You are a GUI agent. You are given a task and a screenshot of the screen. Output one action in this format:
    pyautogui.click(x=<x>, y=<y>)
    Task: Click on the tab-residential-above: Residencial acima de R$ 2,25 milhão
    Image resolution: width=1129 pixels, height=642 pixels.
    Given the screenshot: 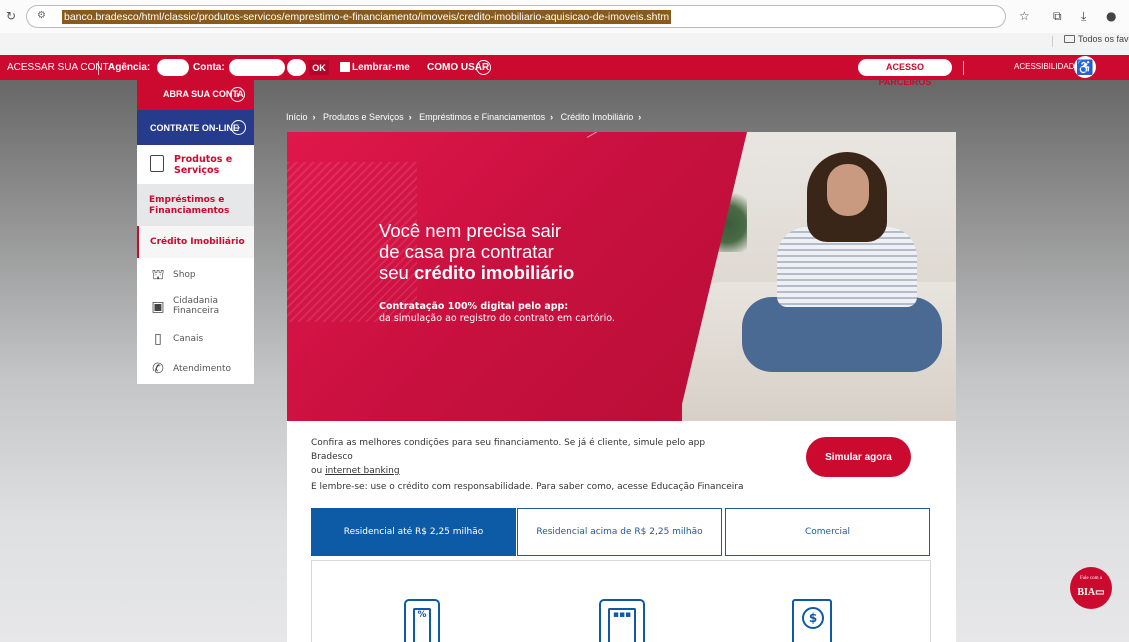 What is the action you would take?
    pyautogui.click(x=619, y=532)
    